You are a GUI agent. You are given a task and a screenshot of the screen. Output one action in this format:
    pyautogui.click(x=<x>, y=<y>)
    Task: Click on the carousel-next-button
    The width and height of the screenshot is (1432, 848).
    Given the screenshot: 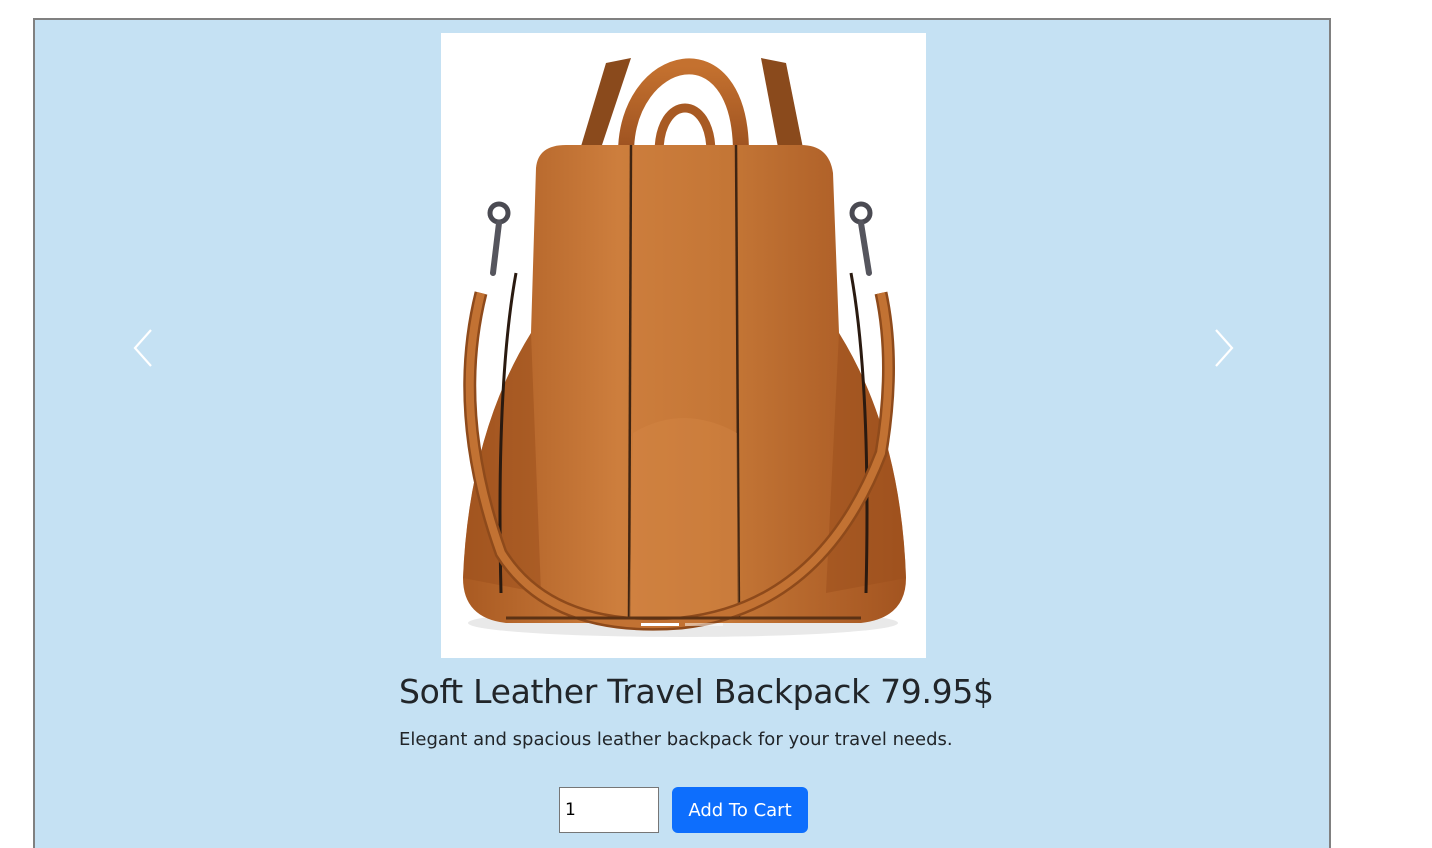 What is the action you would take?
    pyautogui.click(x=1223, y=348)
    